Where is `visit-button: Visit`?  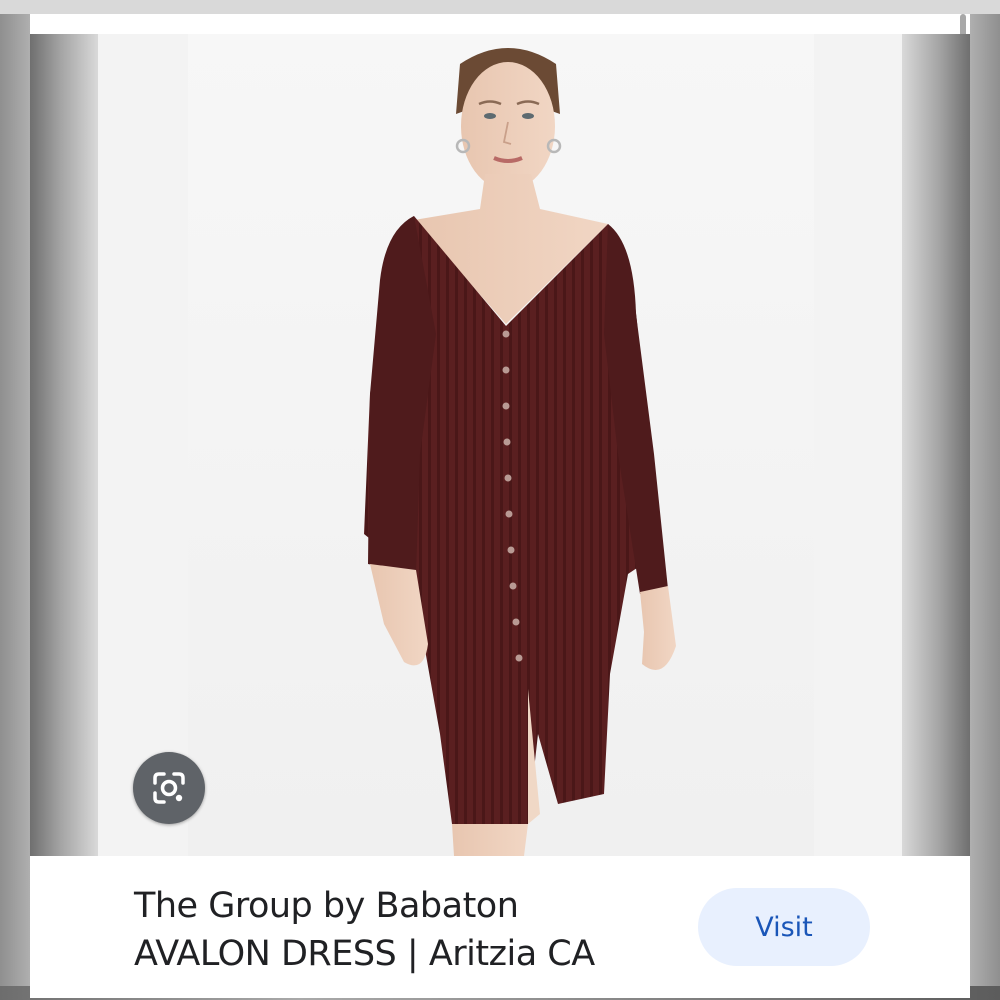 visit-button: Visit is located at coordinates (784, 927).